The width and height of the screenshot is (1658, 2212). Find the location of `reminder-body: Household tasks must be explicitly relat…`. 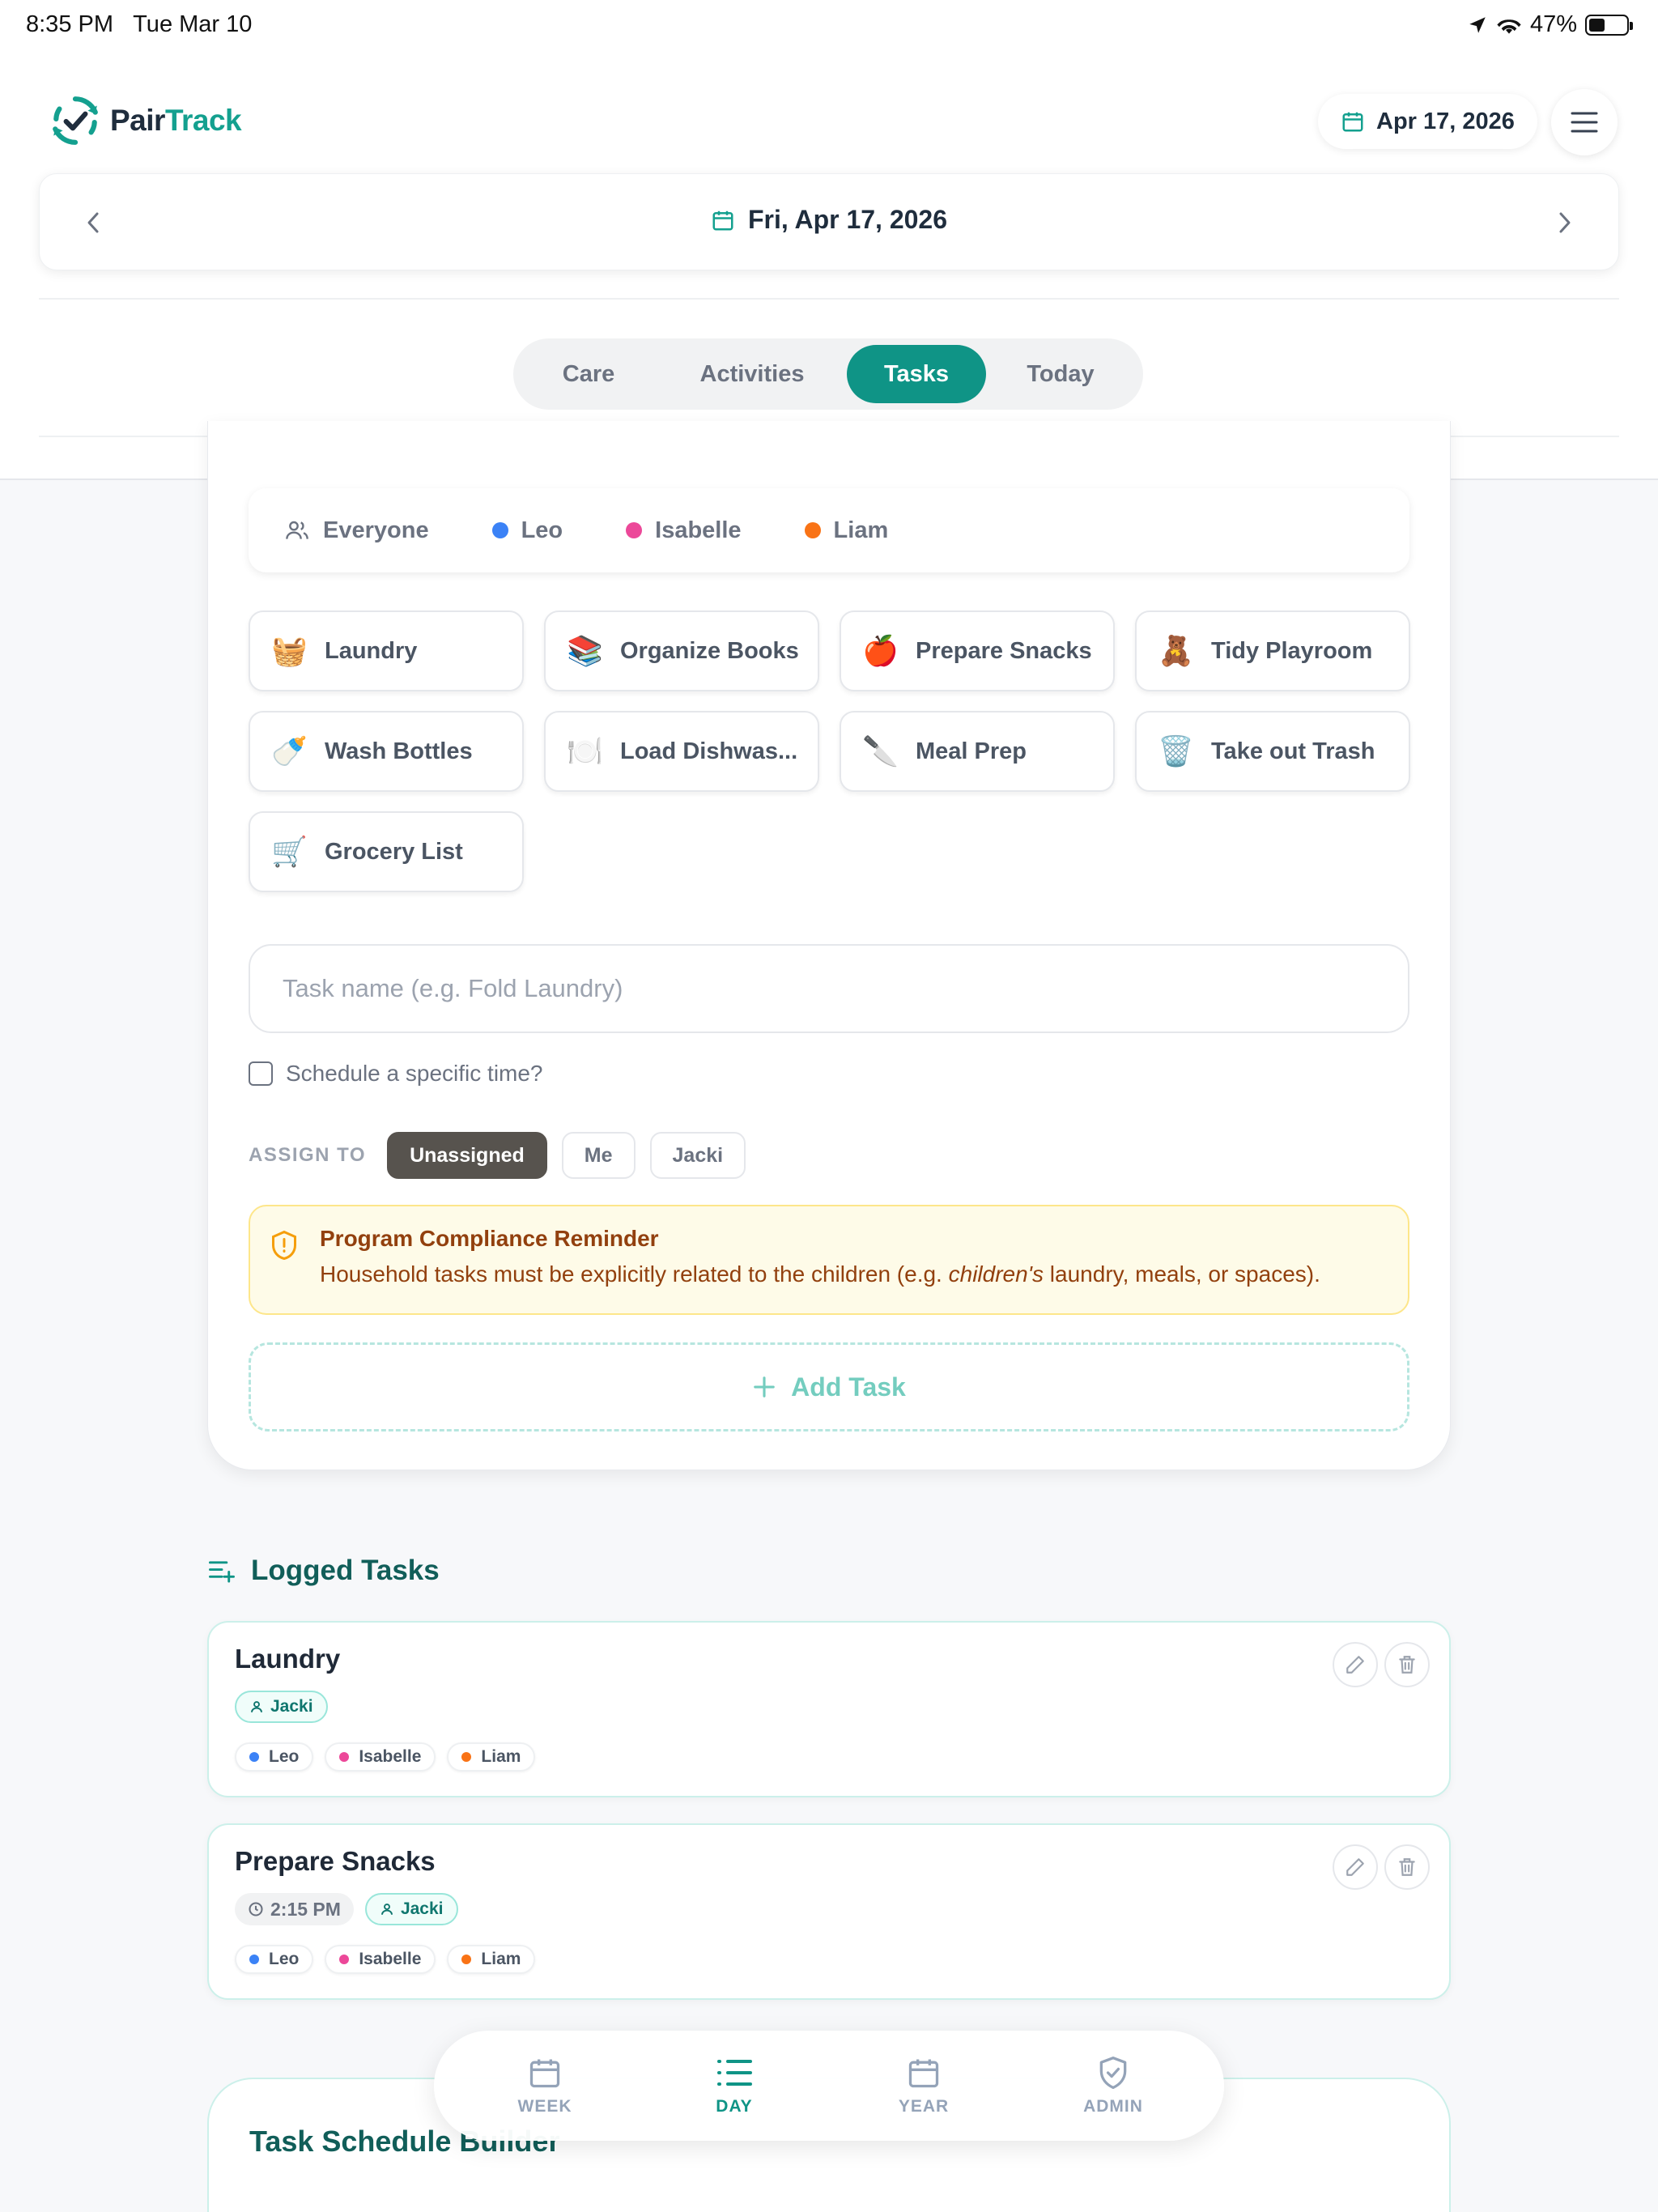

reminder-body: Household tasks must be explicitly relat… is located at coordinates (820, 1274).